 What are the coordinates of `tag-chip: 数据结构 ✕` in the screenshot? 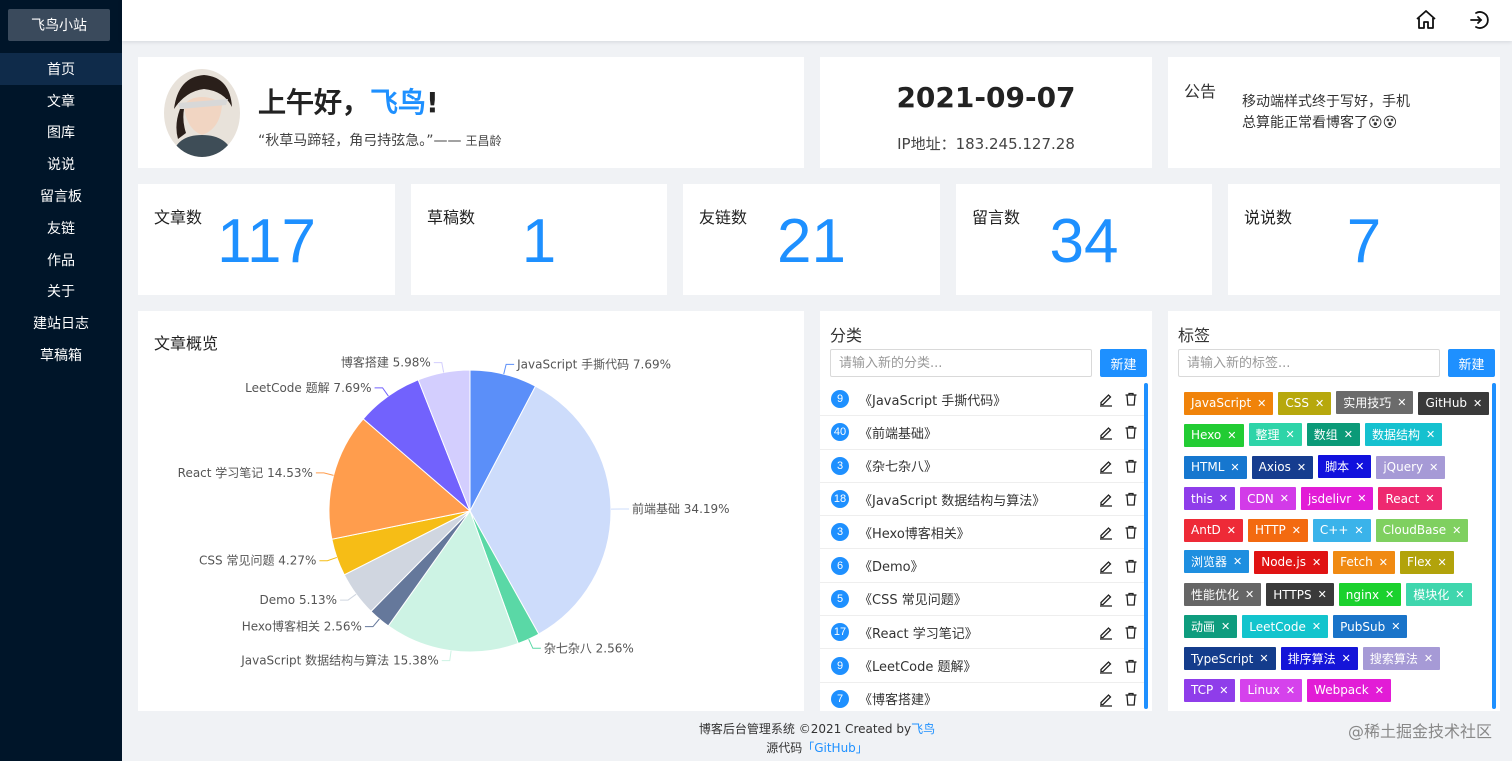 It's located at (1403, 435).